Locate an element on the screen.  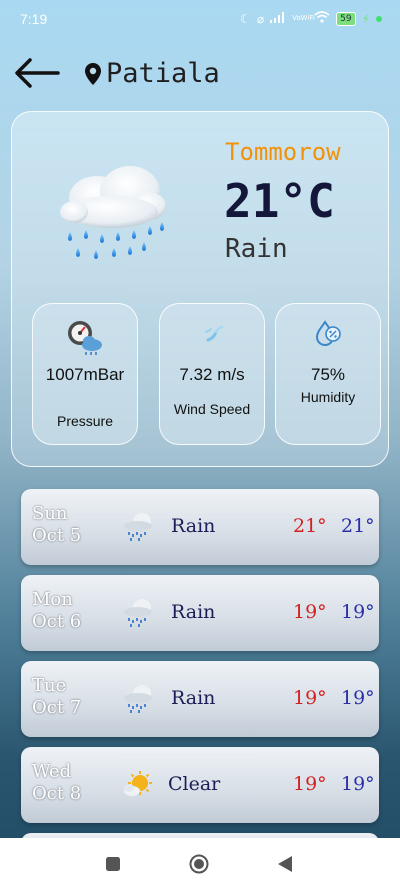
recents-button is located at coordinates (113, 864).